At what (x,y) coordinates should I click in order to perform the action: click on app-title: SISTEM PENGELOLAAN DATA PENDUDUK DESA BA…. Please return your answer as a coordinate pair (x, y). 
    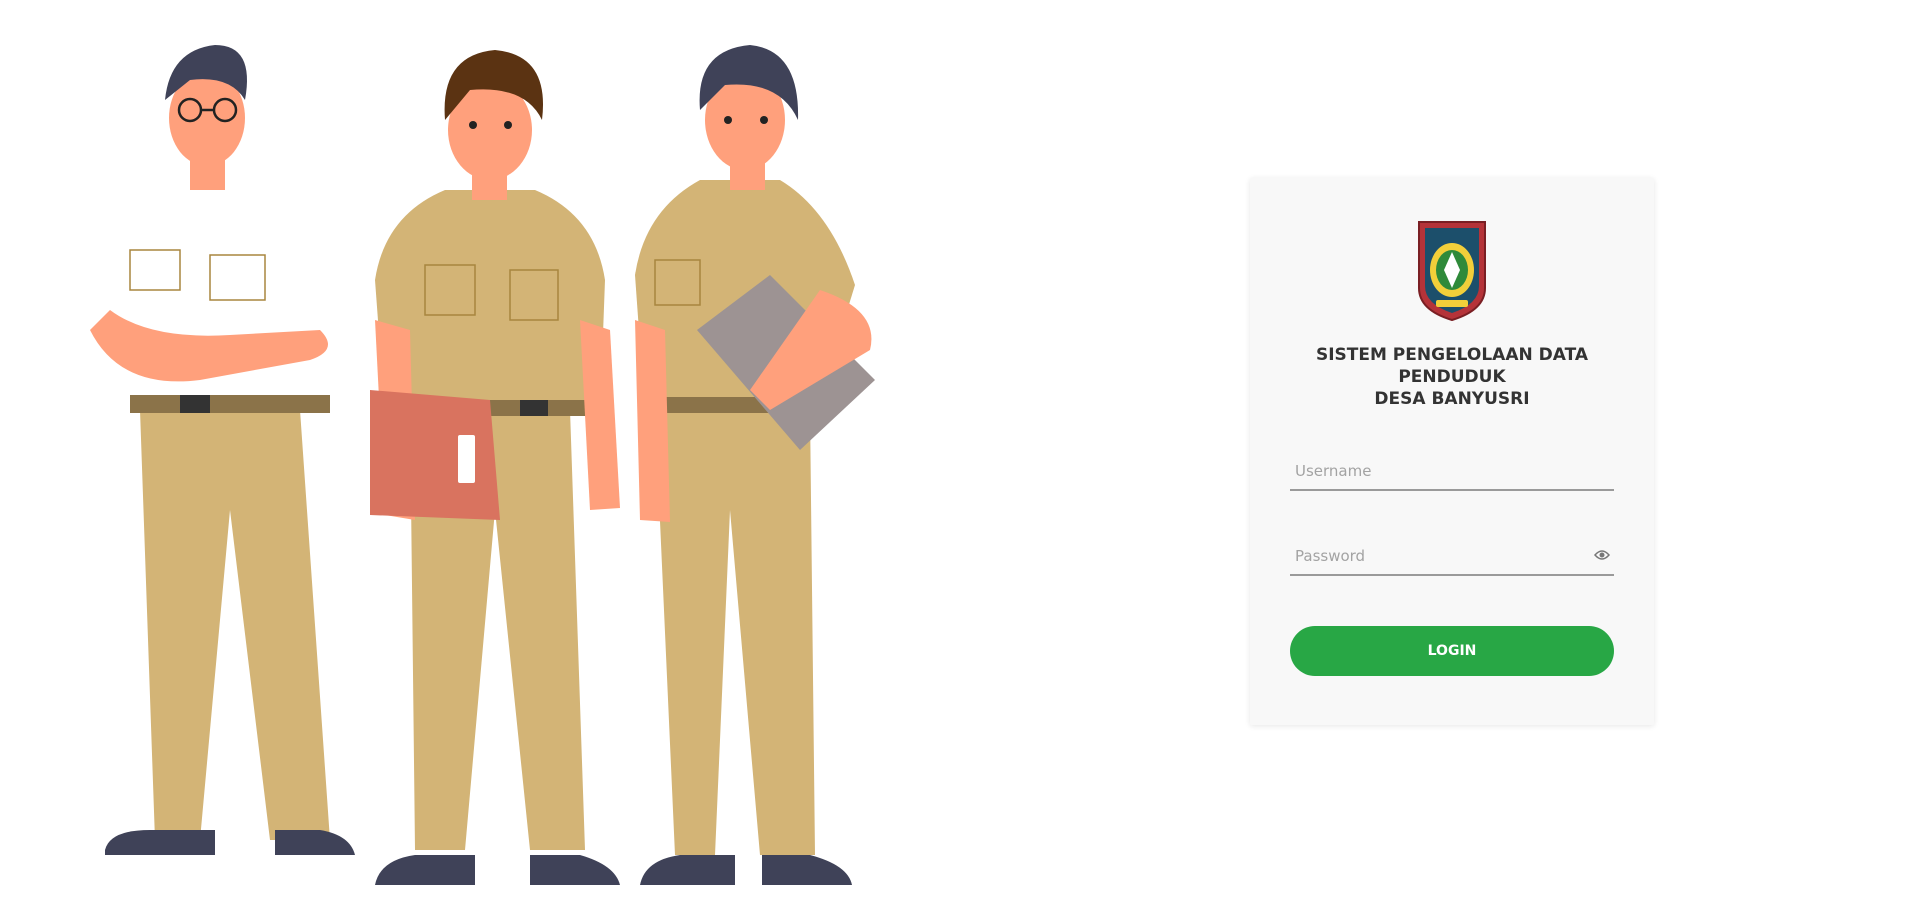
    Looking at the image, I should click on (1452, 377).